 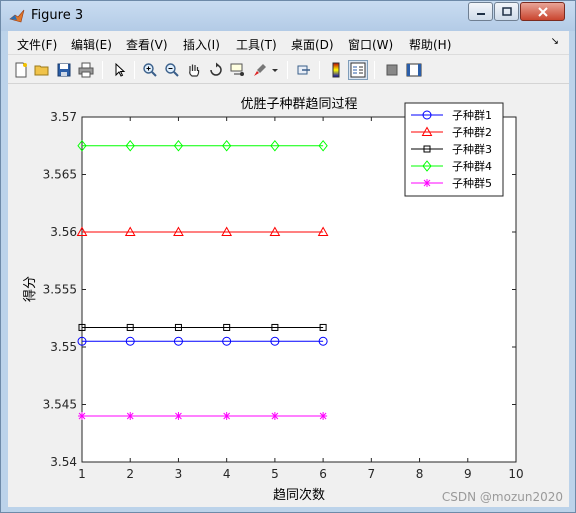 I want to click on menu-help: 帮助(H), so click(x=430, y=44).